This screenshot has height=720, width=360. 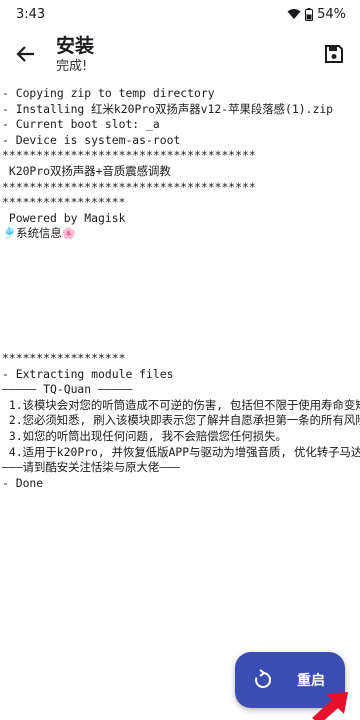 What do you see at coordinates (181, 420) in the screenshot?
I see `console-line: 2.您必须知悉, 刷入该模块即表示您了解并自愿承担第一条的所有风险。` at bounding box center [181, 420].